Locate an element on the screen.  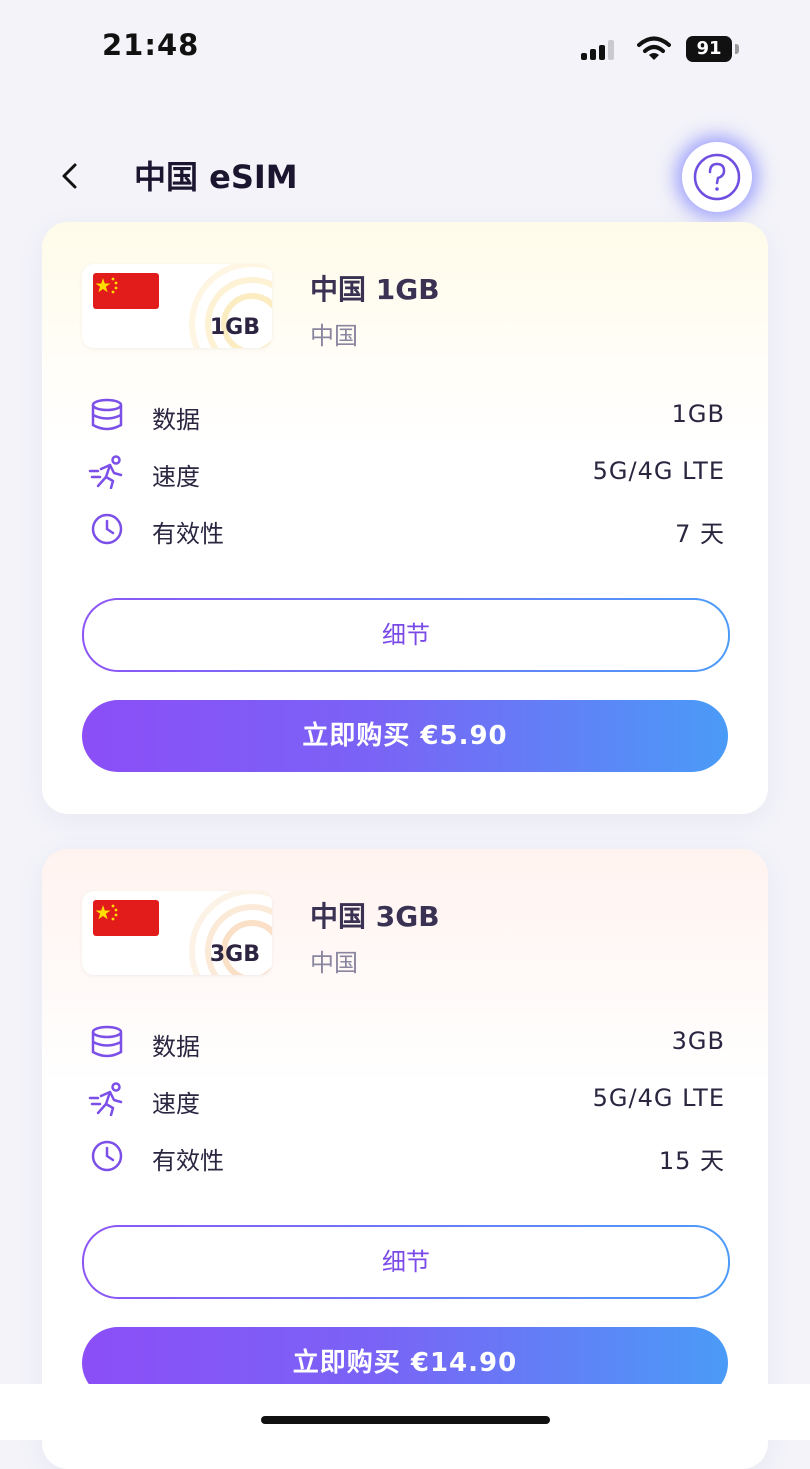
buy-now-button: 立即购买 €5.90 is located at coordinates (405, 736).